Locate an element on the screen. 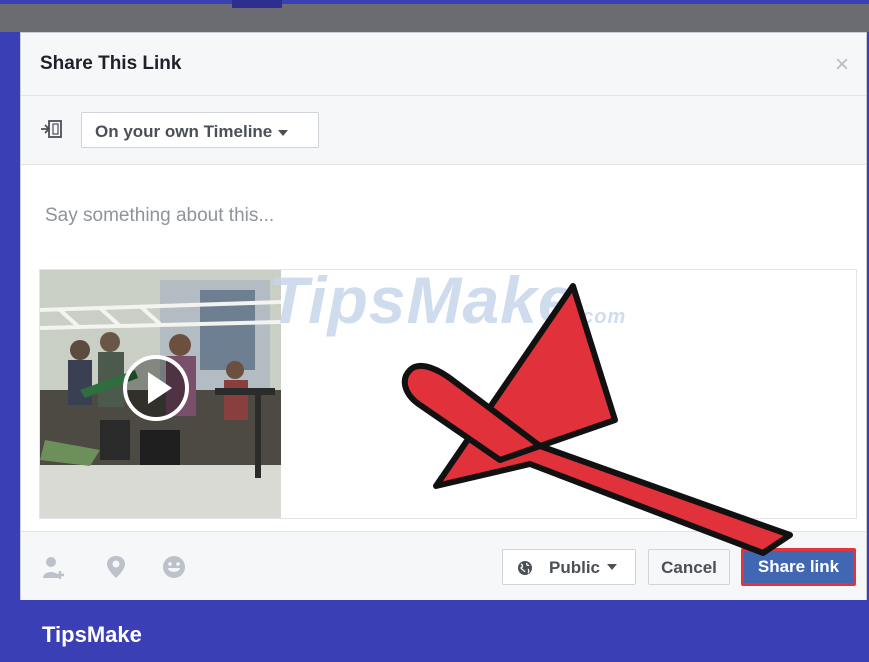  watermark-suffix: .com is located at coordinates (601, 317).